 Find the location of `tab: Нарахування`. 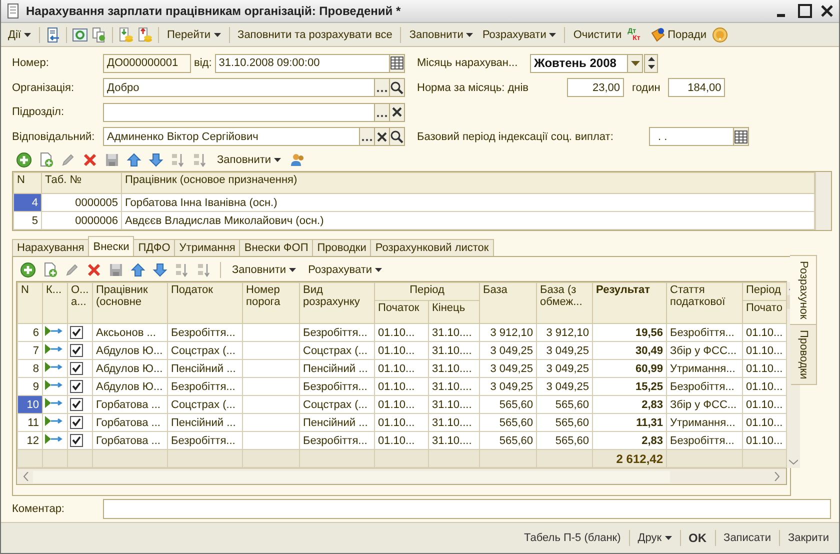

tab: Нарахування is located at coordinates (51, 247).